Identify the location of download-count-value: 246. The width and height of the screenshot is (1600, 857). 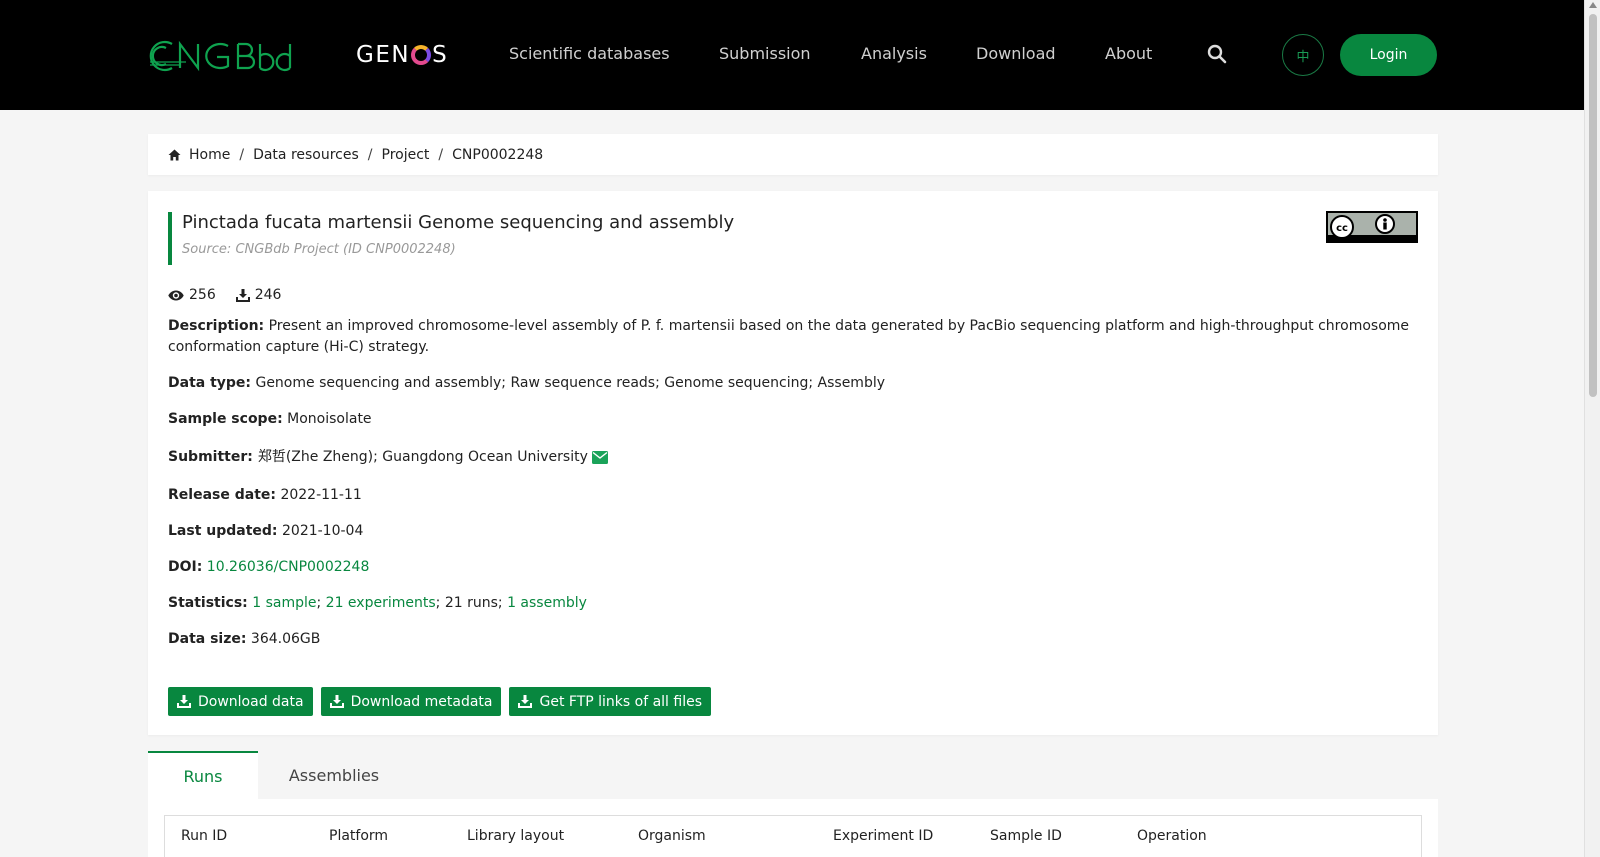
(268, 295).